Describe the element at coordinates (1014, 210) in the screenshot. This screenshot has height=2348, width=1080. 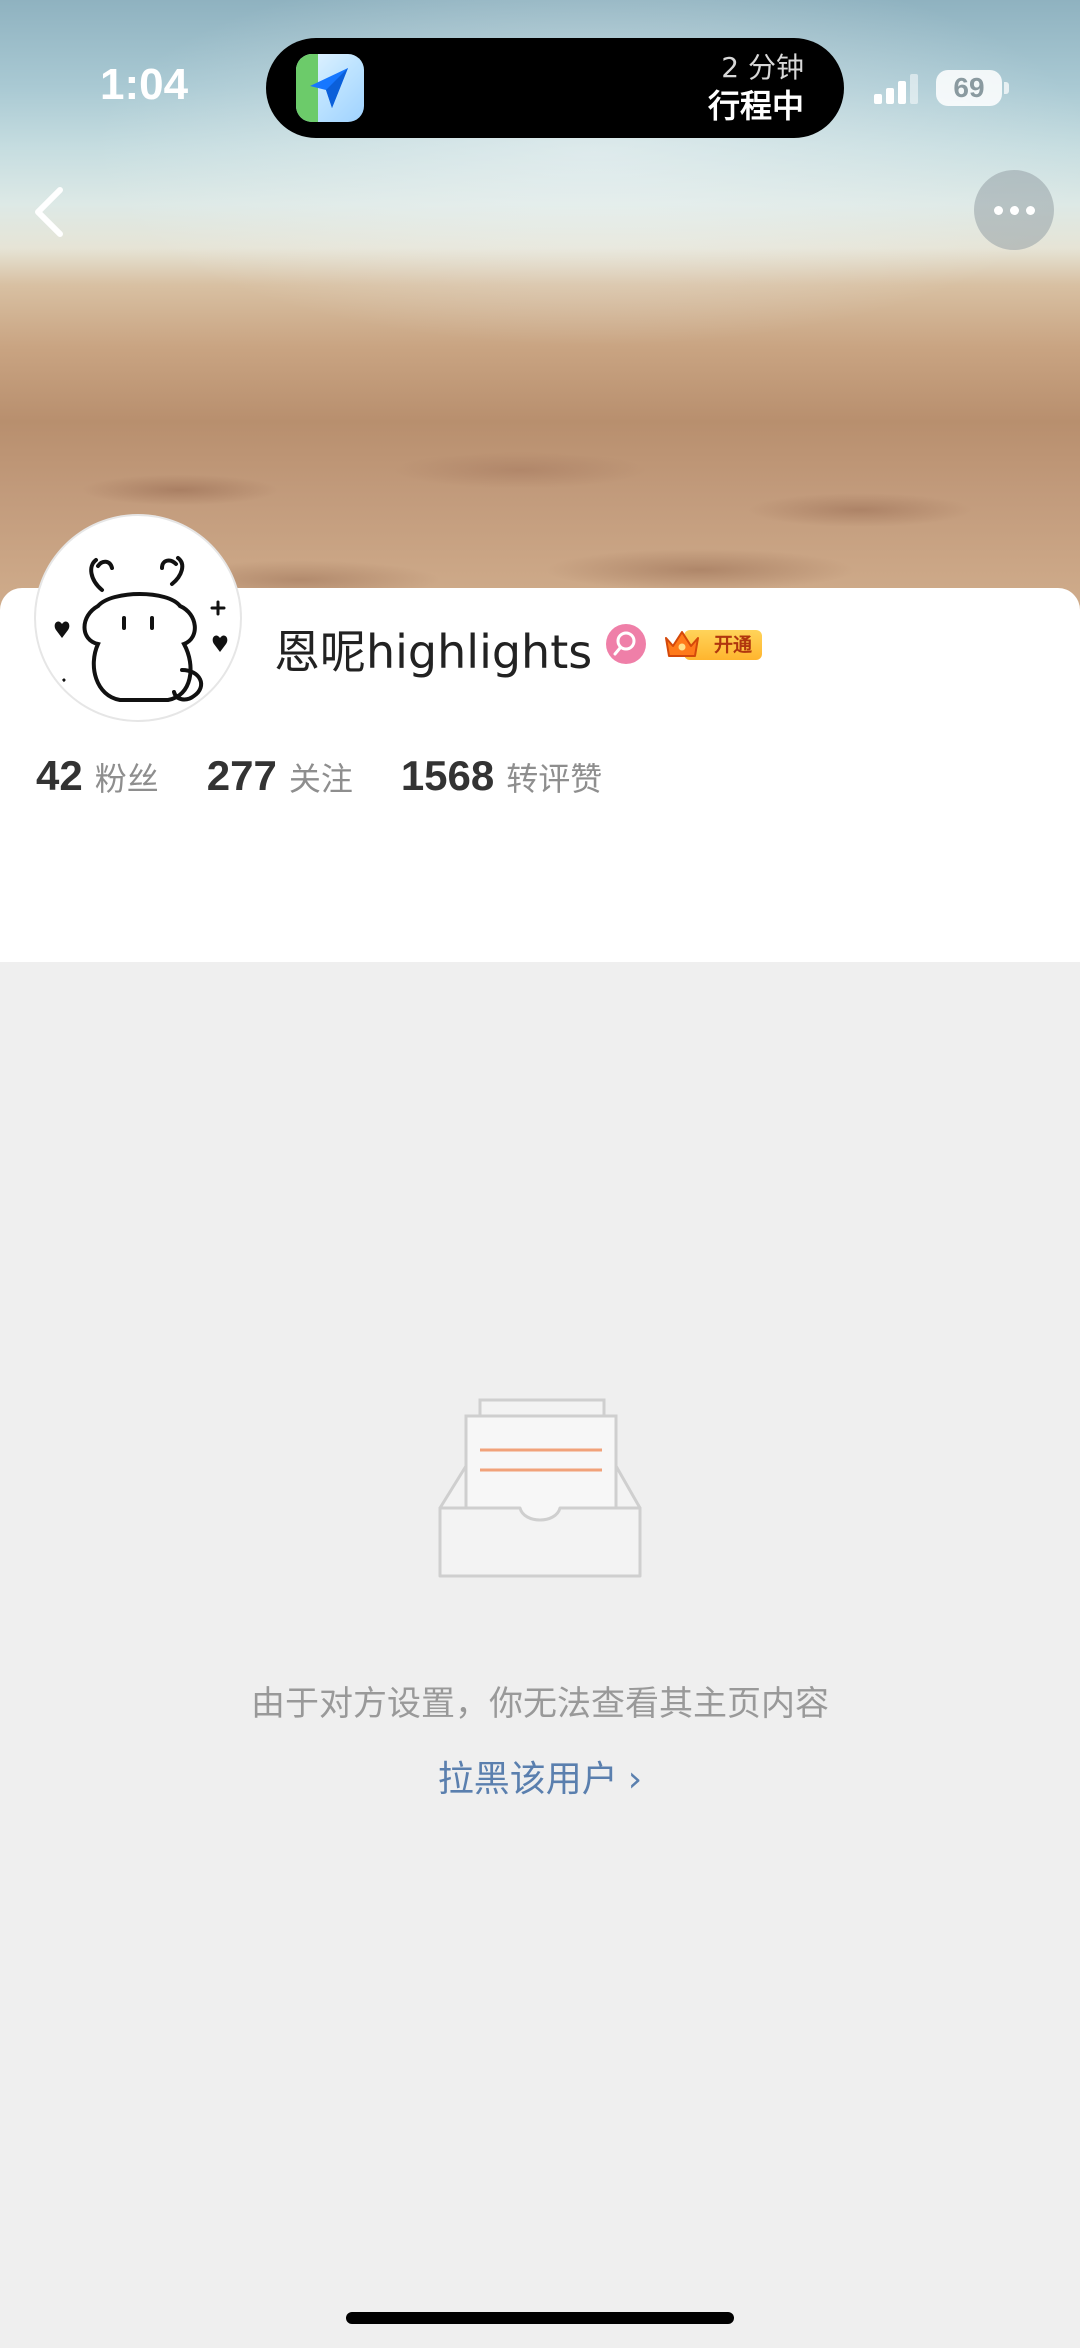
I see `more-button` at that location.